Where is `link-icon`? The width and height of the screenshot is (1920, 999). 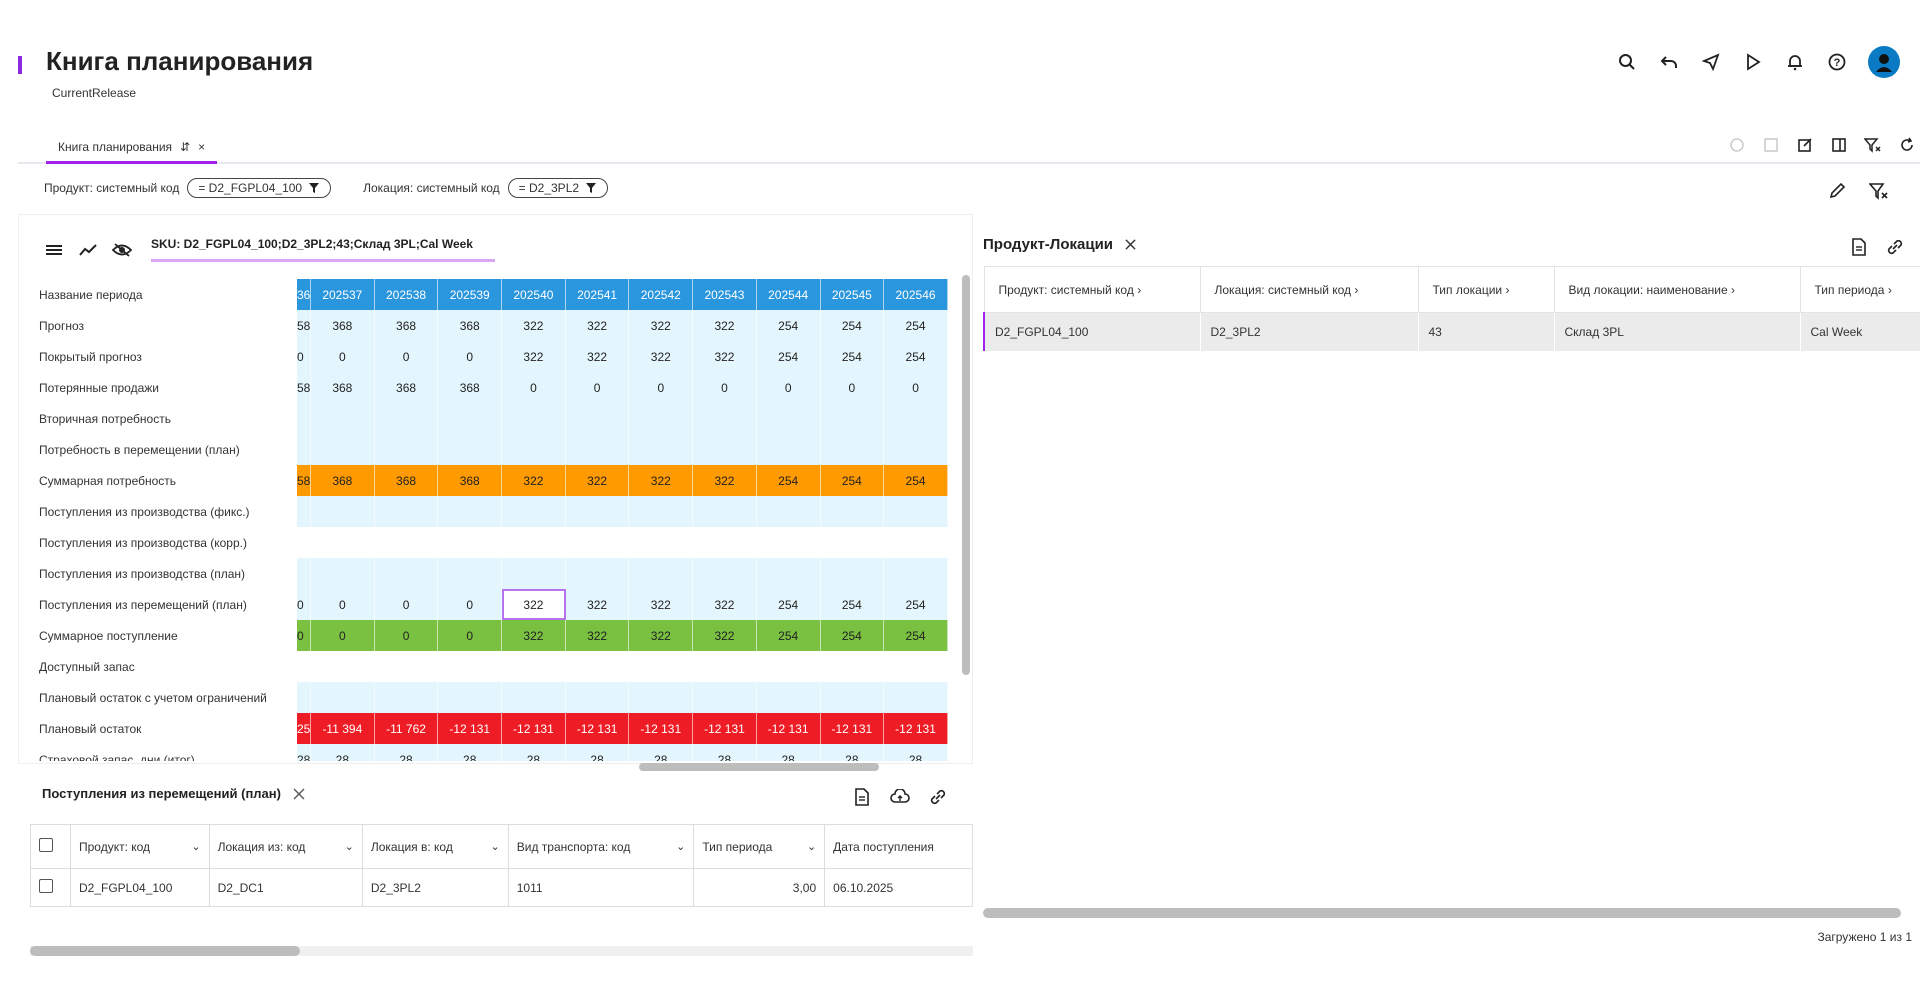
link-icon is located at coordinates (938, 797).